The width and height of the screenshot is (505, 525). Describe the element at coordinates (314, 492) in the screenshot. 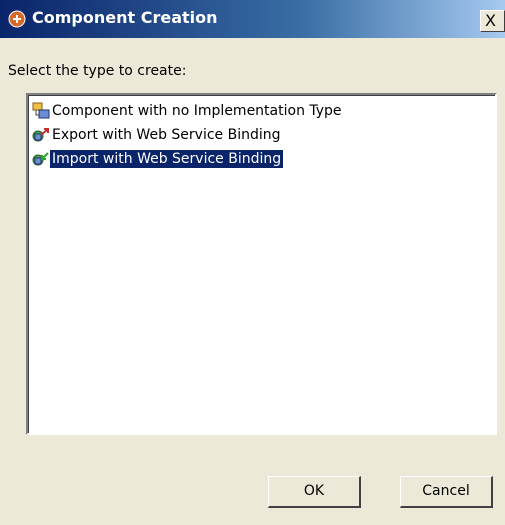

I see `ok-button: OK` at that location.